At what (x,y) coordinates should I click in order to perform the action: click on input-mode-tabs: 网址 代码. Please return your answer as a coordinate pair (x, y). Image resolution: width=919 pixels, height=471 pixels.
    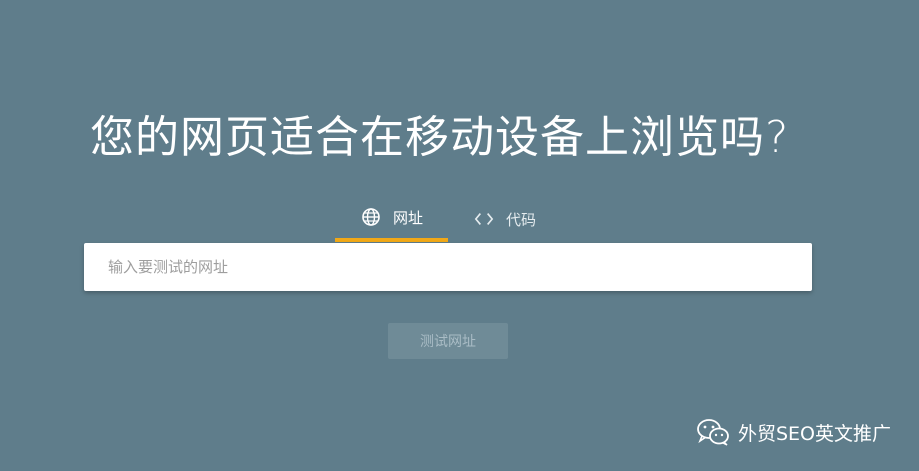
    Looking at the image, I should click on (447, 221).